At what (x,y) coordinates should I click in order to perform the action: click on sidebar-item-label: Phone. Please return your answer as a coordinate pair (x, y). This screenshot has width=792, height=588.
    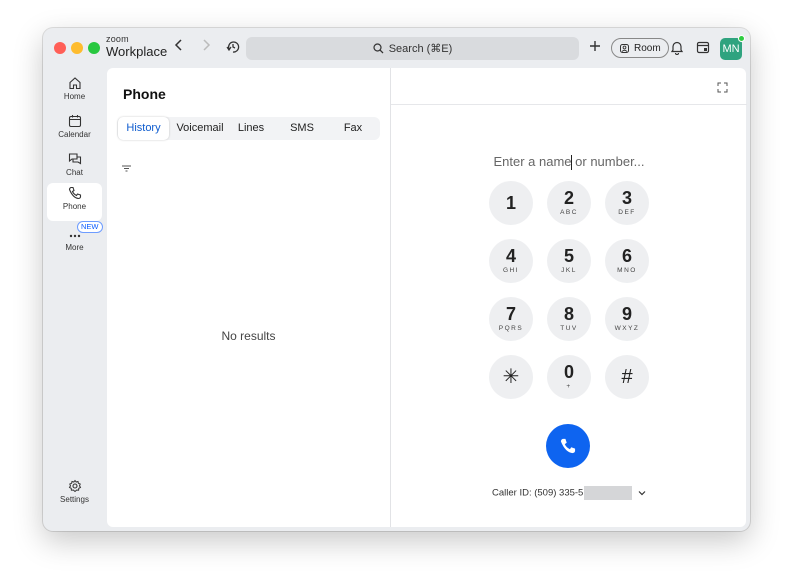
    Looking at the image, I should click on (74, 206).